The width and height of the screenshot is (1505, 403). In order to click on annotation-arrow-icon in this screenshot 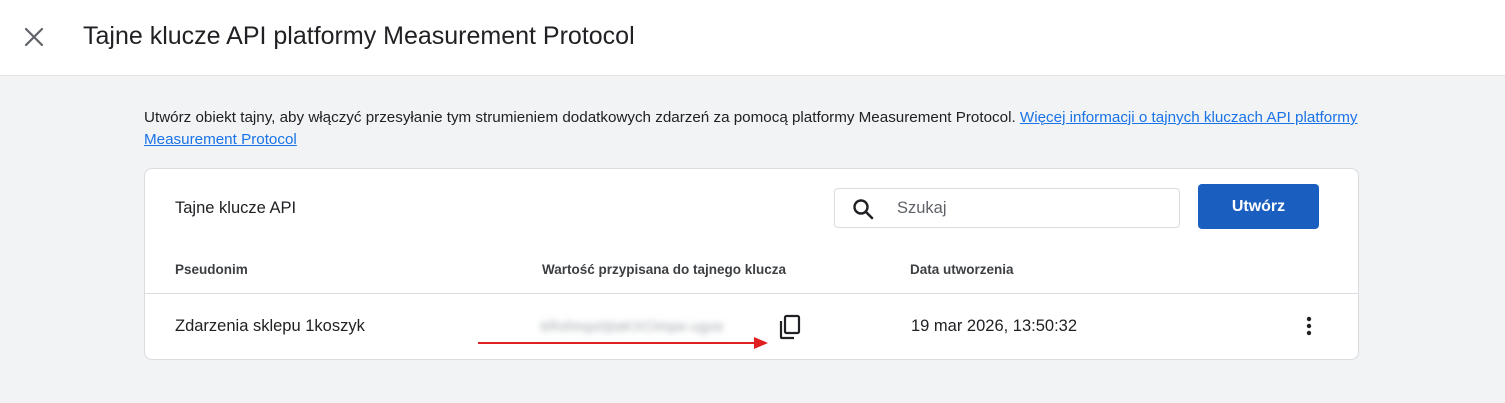, I will do `click(623, 343)`.